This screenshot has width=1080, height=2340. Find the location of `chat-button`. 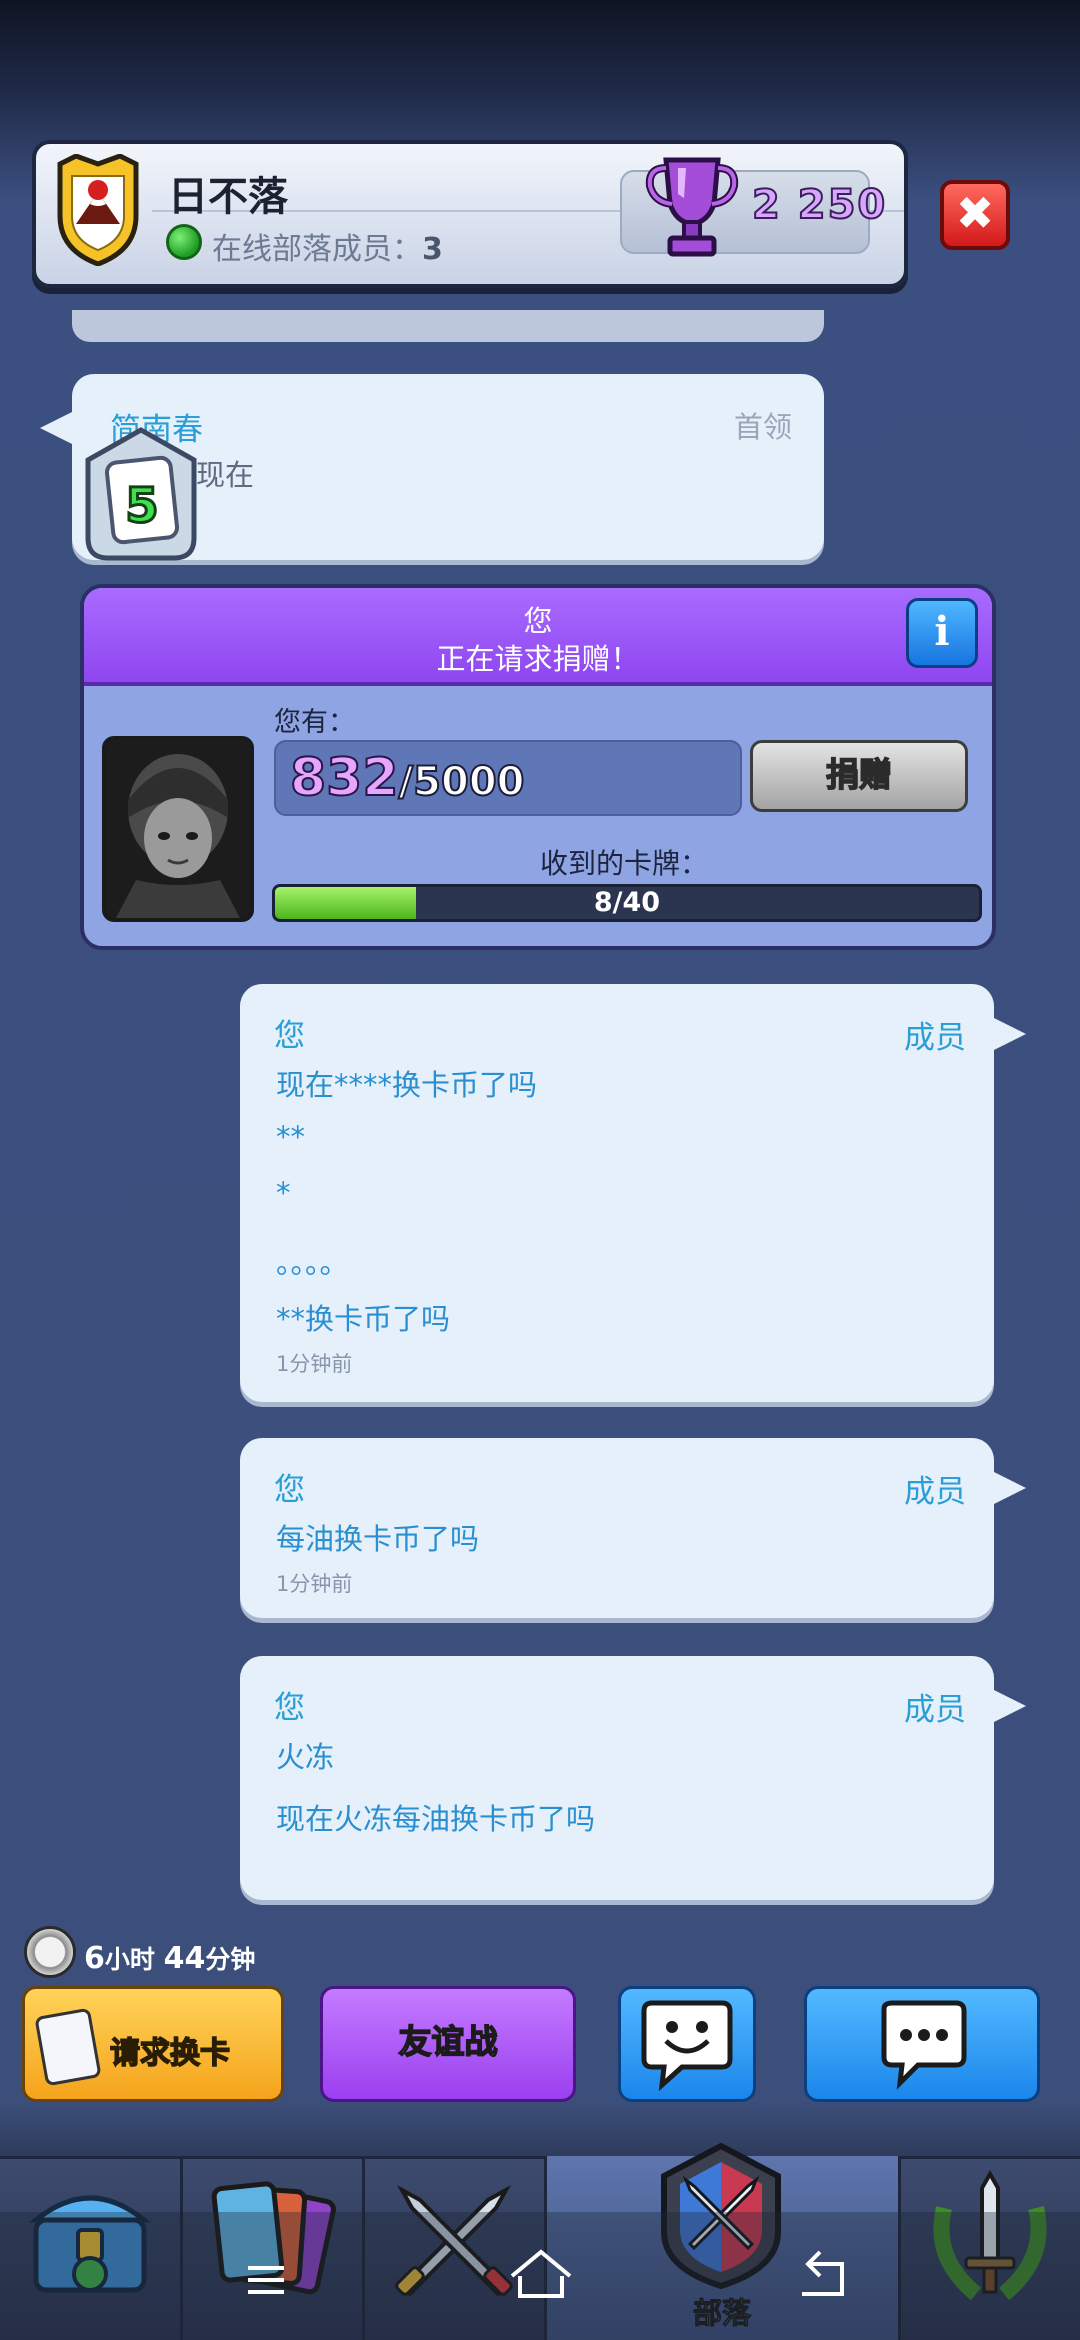

chat-button is located at coordinates (922, 2044).